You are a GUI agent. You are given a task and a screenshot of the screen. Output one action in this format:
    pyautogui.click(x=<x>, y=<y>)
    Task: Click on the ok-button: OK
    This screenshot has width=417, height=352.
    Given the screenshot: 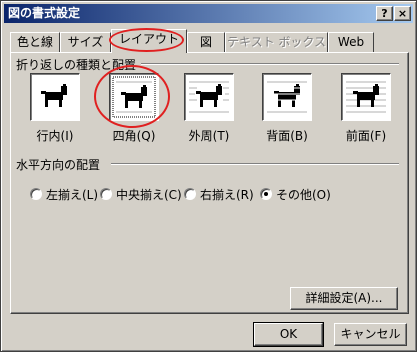 What is the action you would take?
    pyautogui.click(x=288, y=334)
    